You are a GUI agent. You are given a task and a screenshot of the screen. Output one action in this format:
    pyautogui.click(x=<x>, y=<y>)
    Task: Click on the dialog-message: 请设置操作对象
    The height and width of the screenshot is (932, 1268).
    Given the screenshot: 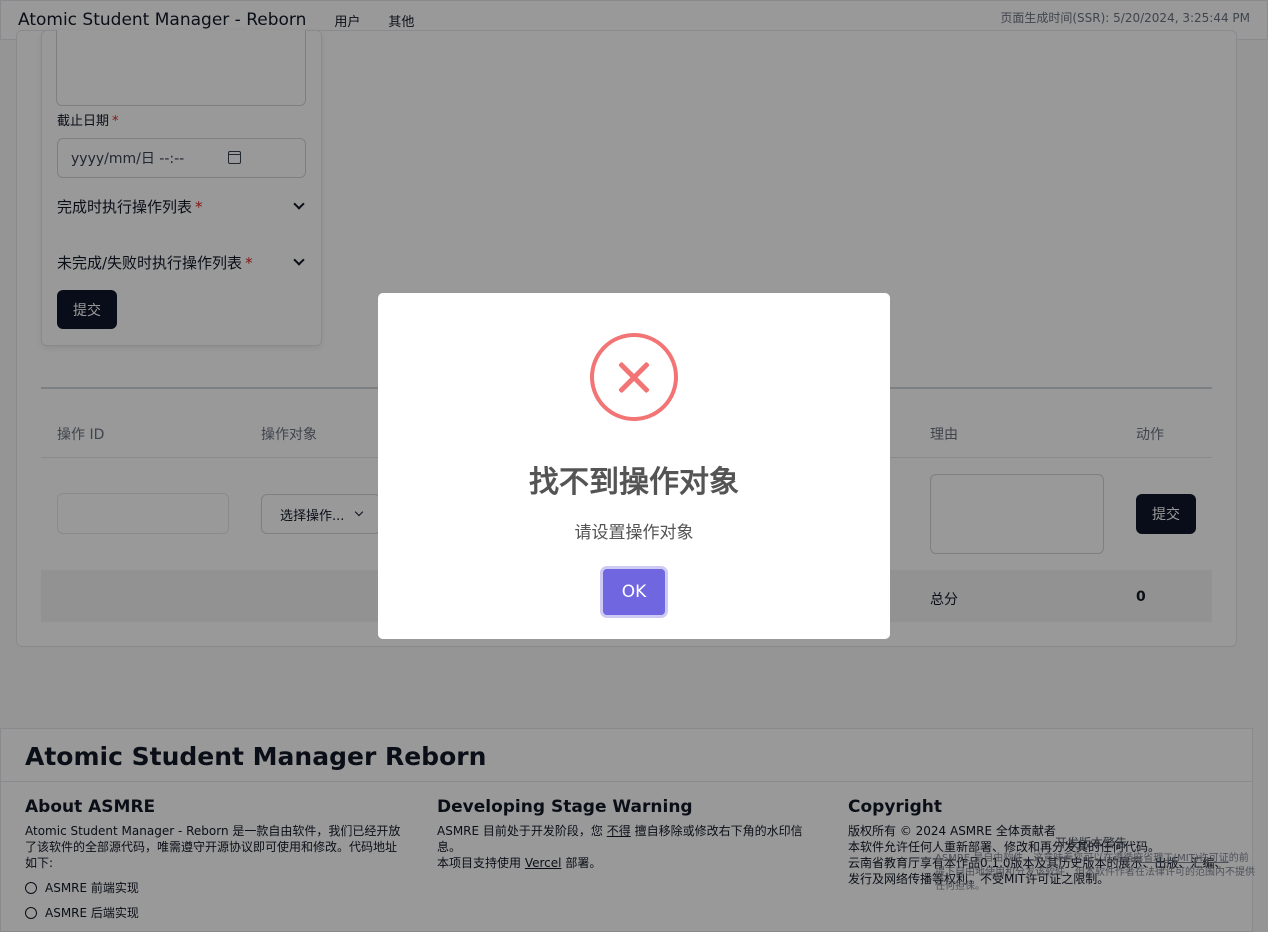 What is the action you would take?
    pyautogui.click(x=634, y=533)
    